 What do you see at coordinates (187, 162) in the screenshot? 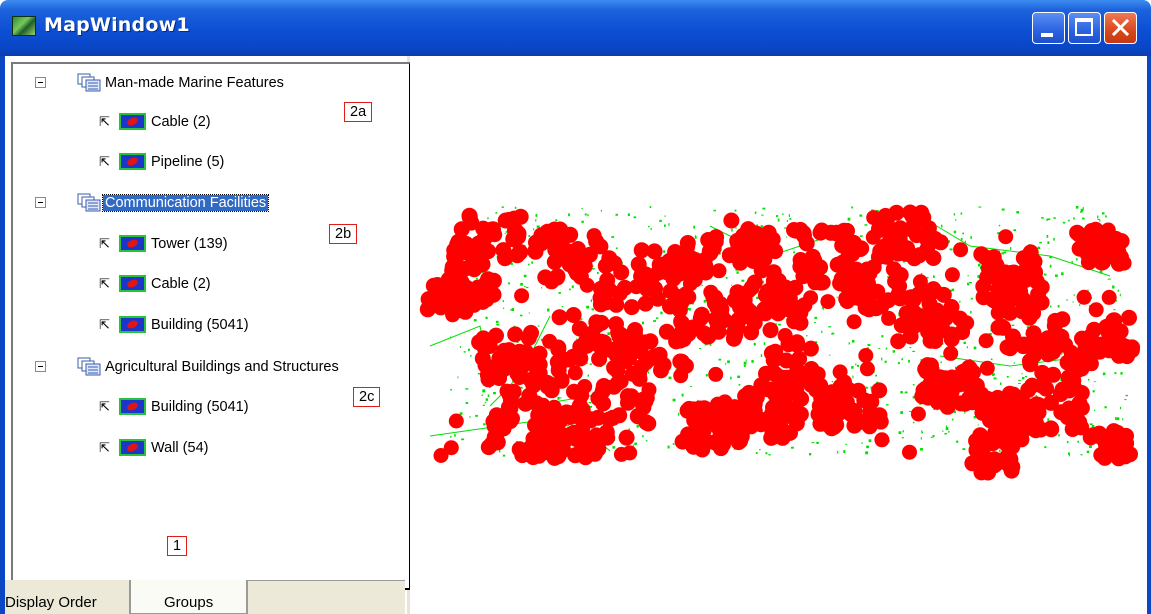
I see `layer-label: Pipeline (5)` at bounding box center [187, 162].